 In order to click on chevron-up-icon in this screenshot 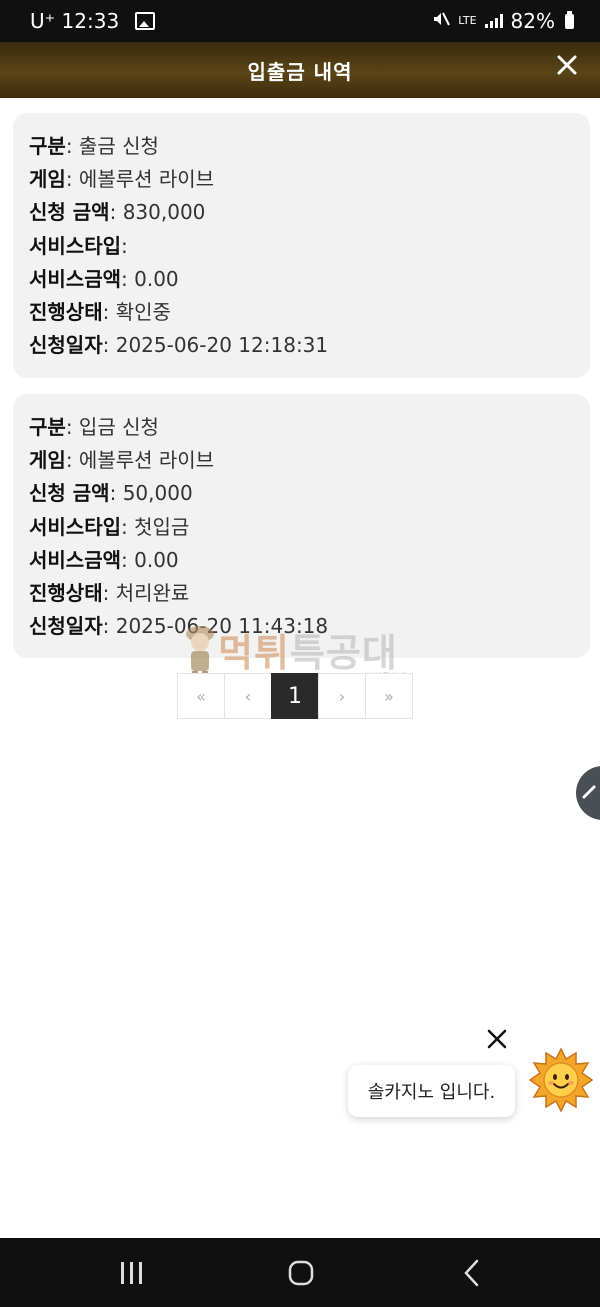, I will do `click(589, 792)`.